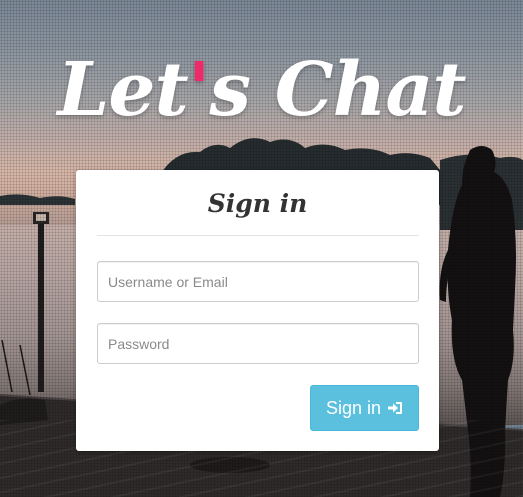  I want to click on logo-text-before: Let, so click(122, 90).